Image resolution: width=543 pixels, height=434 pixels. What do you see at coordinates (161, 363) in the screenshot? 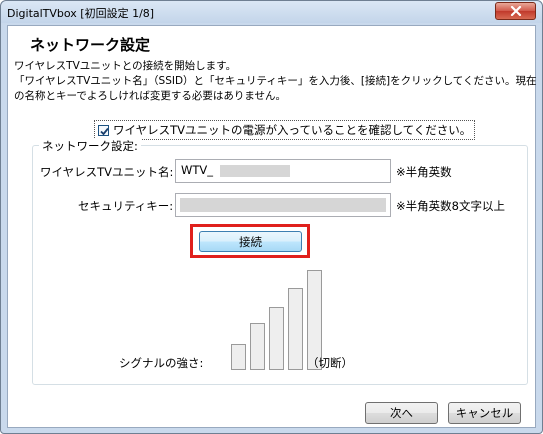
I see `signal-strength-label: シグナルの強さ:` at bounding box center [161, 363].